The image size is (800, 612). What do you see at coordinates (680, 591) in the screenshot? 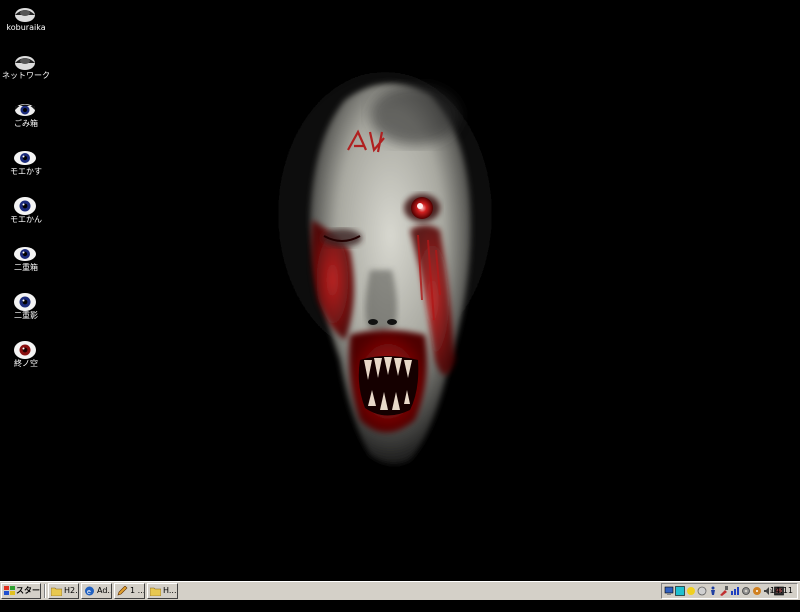
I see `network-icon` at bounding box center [680, 591].